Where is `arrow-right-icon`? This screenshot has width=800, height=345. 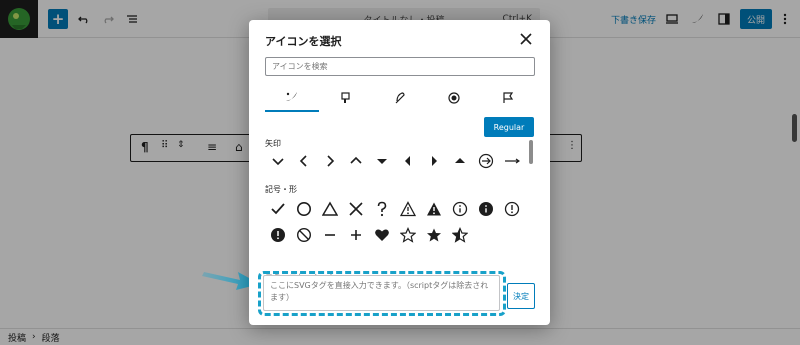
arrow-right-icon is located at coordinates (512, 161).